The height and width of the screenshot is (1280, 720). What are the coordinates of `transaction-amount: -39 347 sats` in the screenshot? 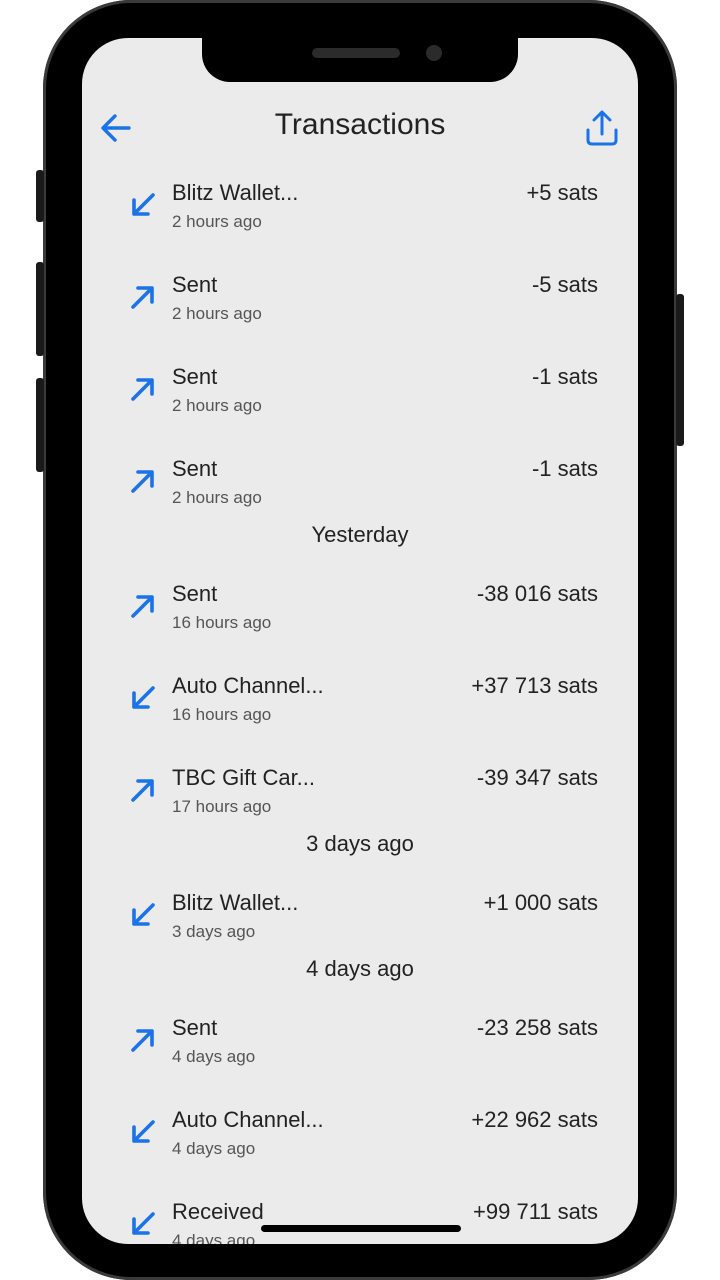 It's located at (537, 777).